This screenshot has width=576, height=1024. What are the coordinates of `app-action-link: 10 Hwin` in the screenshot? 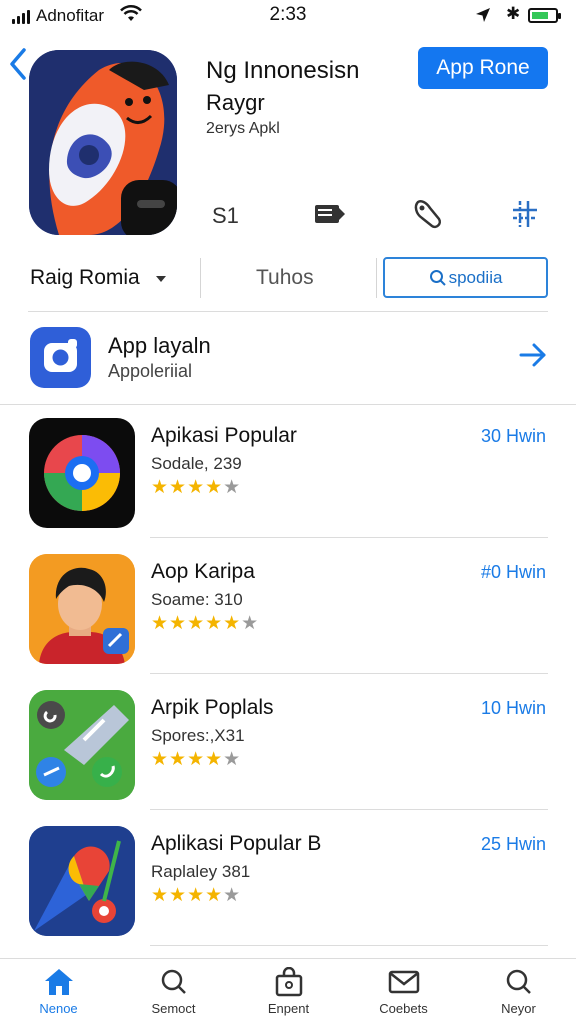 It's located at (513, 708).